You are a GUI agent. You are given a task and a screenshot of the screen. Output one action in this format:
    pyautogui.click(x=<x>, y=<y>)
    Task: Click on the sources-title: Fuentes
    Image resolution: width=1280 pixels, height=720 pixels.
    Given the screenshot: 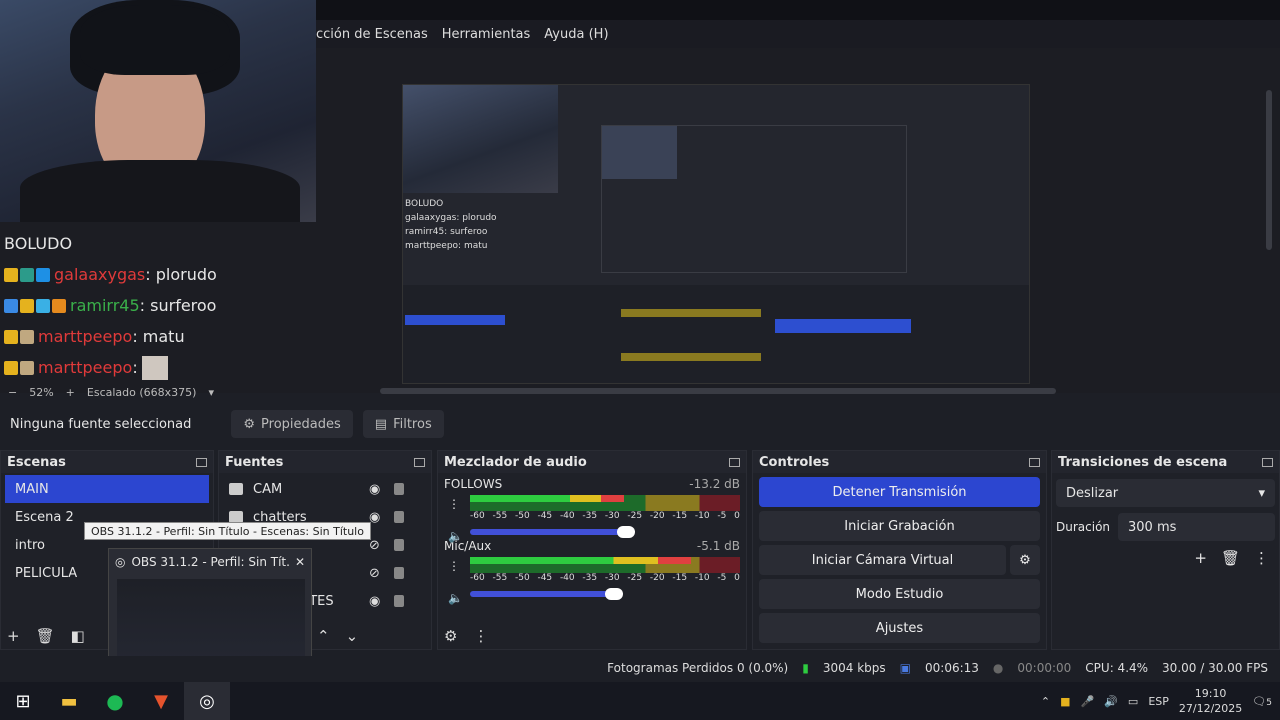 What is the action you would take?
    pyautogui.click(x=254, y=462)
    